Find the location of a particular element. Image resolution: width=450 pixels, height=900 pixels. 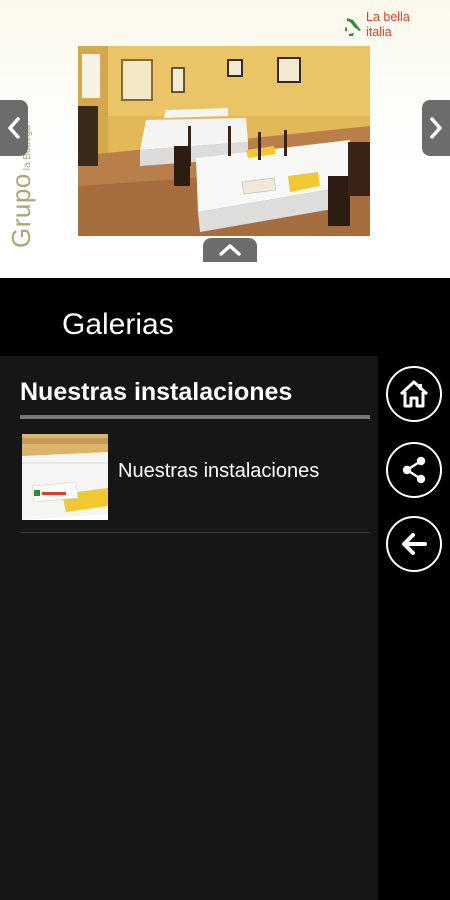

la-bella-italia-logo: La bella italia is located at coordinates (384, 26).